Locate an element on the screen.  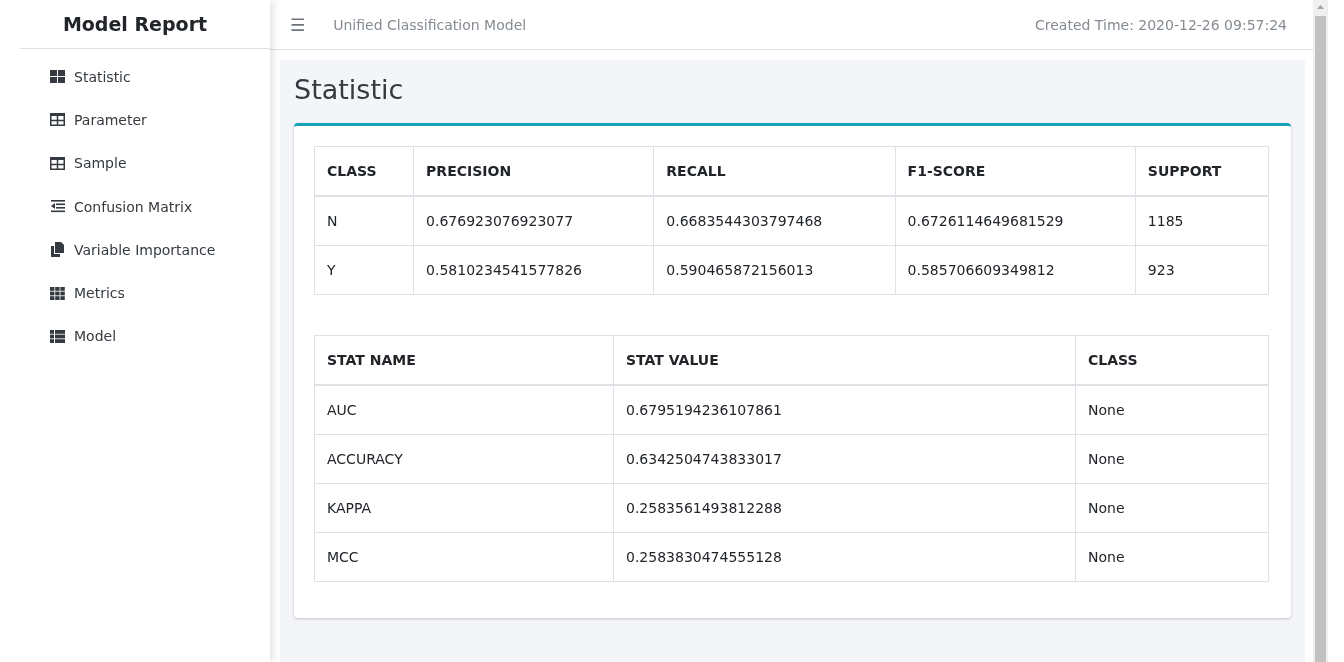
sidebar-item: Metrics is located at coordinates (159, 293).